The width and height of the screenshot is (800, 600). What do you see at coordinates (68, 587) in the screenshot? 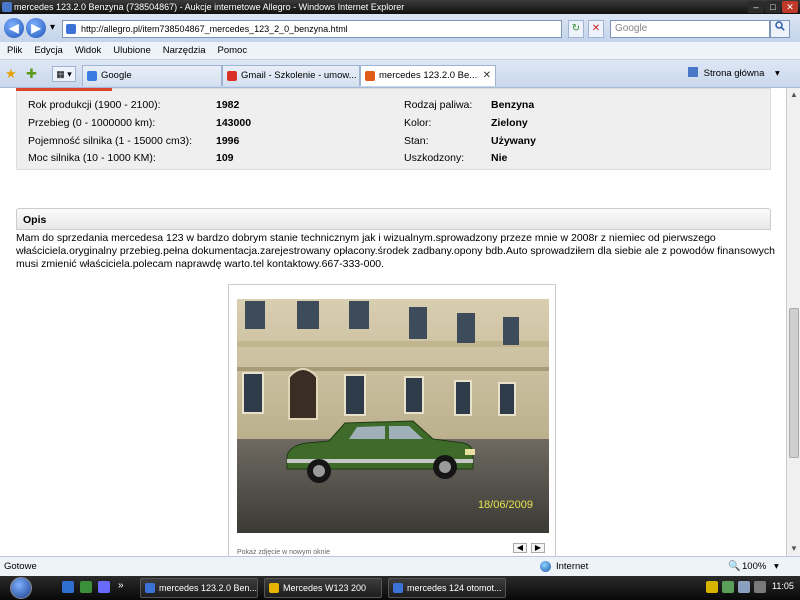
I see `ie-quicklaunch-icon` at bounding box center [68, 587].